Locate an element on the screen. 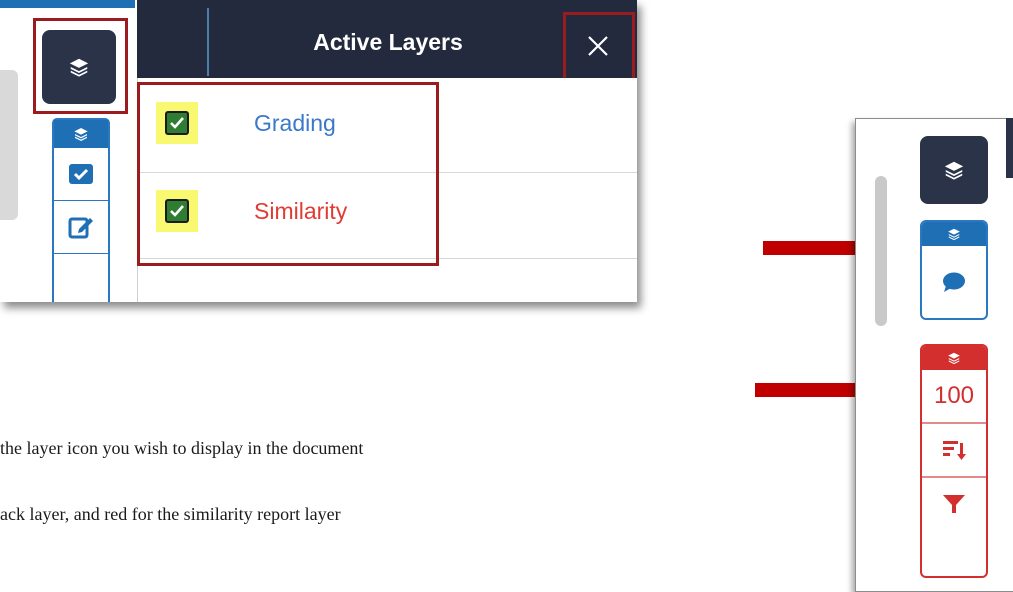  layer-toolbar is located at coordinates (81, 210).